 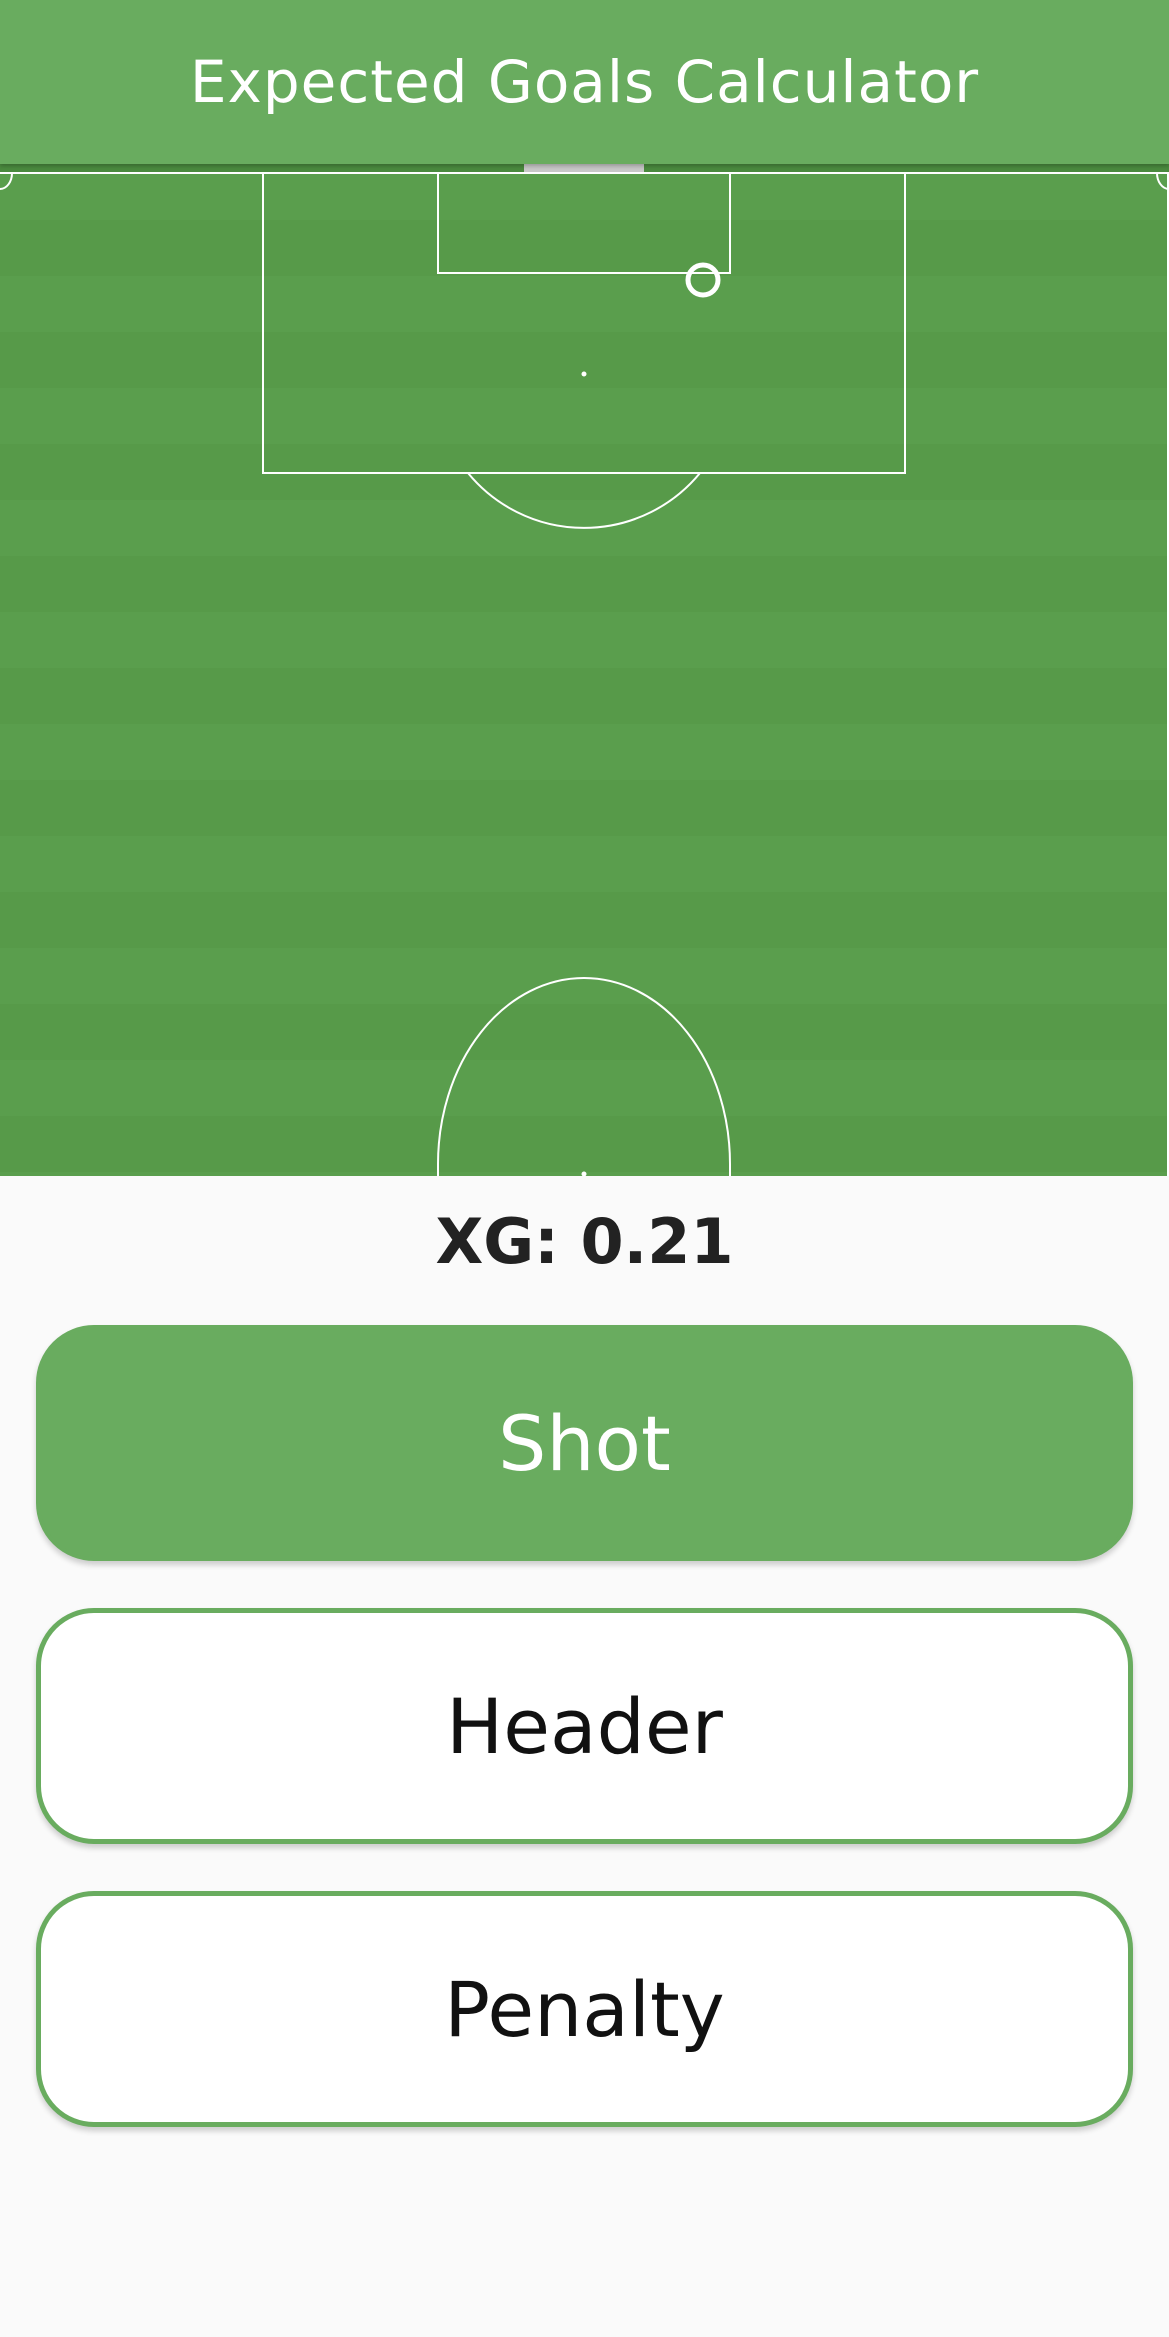 What do you see at coordinates (584, 168) in the screenshot?
I see `goal` at bounding box center [584, 168].